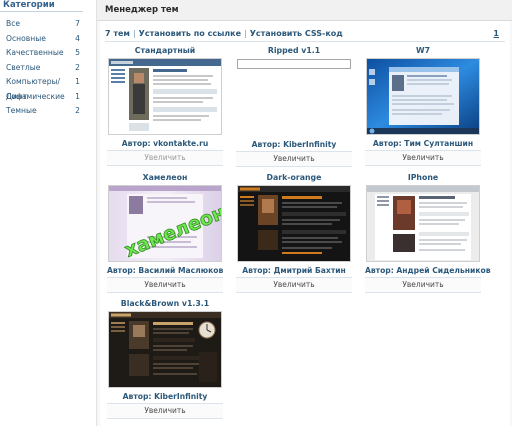 The height and width of the screenshot is (426, 512). Describe the element at coordinates (165, 303) in the screenshot. I see `theme-title: Black&Brown v1.3.1` at that location.